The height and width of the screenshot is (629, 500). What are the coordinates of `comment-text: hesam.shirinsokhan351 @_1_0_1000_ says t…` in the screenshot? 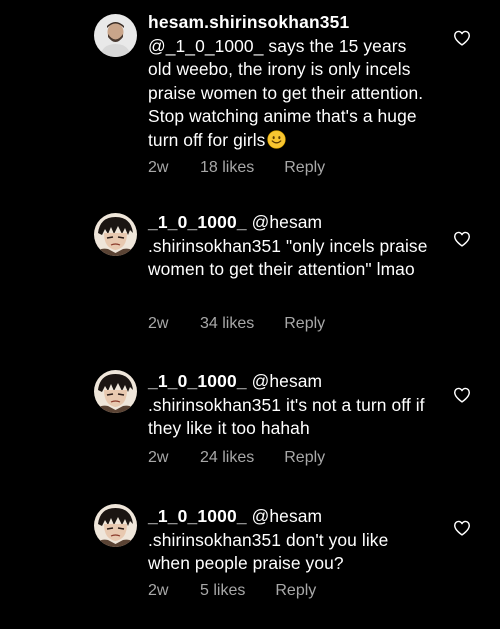 It's located at (290, 81).